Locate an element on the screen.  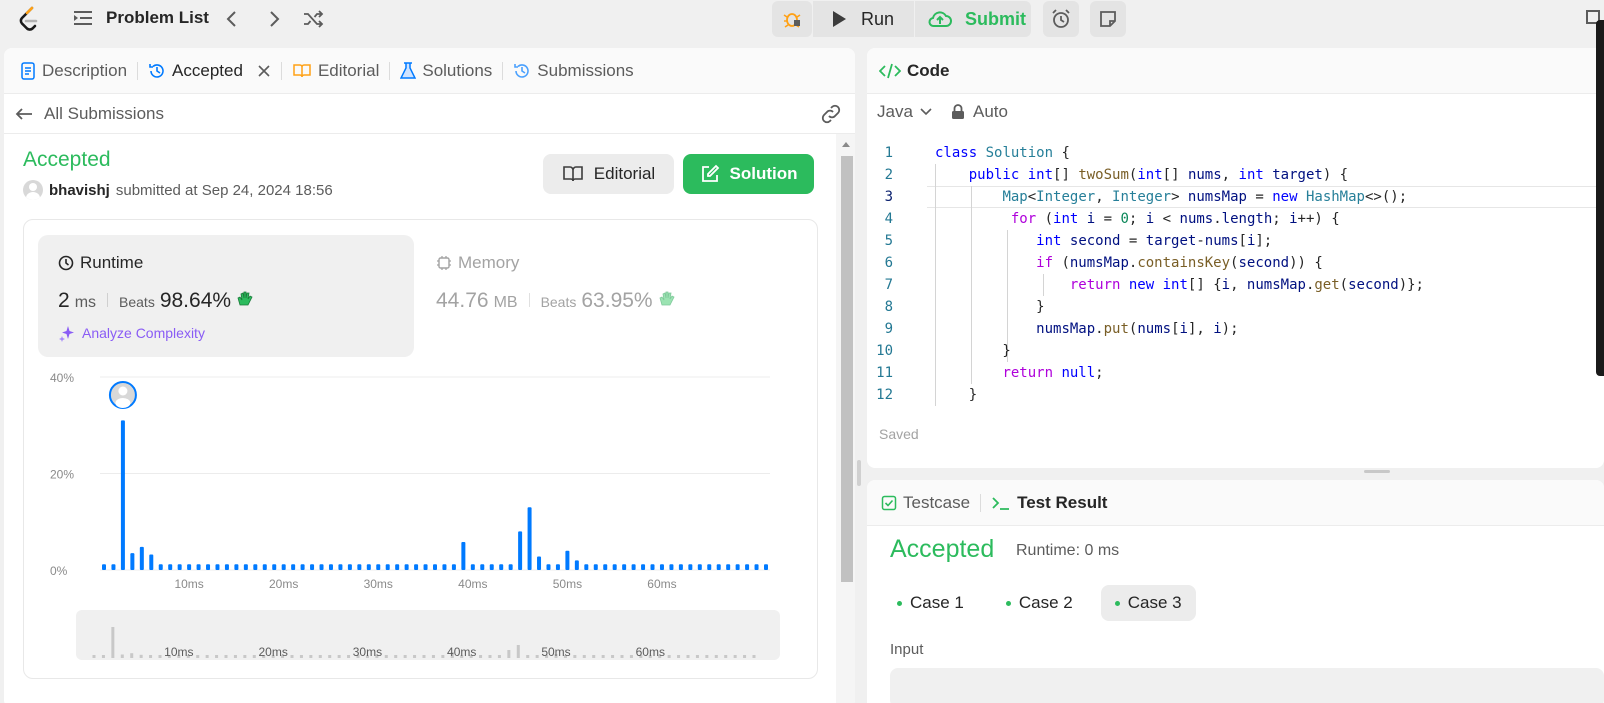
prev-problem-button is located at coordinates (232, 19).